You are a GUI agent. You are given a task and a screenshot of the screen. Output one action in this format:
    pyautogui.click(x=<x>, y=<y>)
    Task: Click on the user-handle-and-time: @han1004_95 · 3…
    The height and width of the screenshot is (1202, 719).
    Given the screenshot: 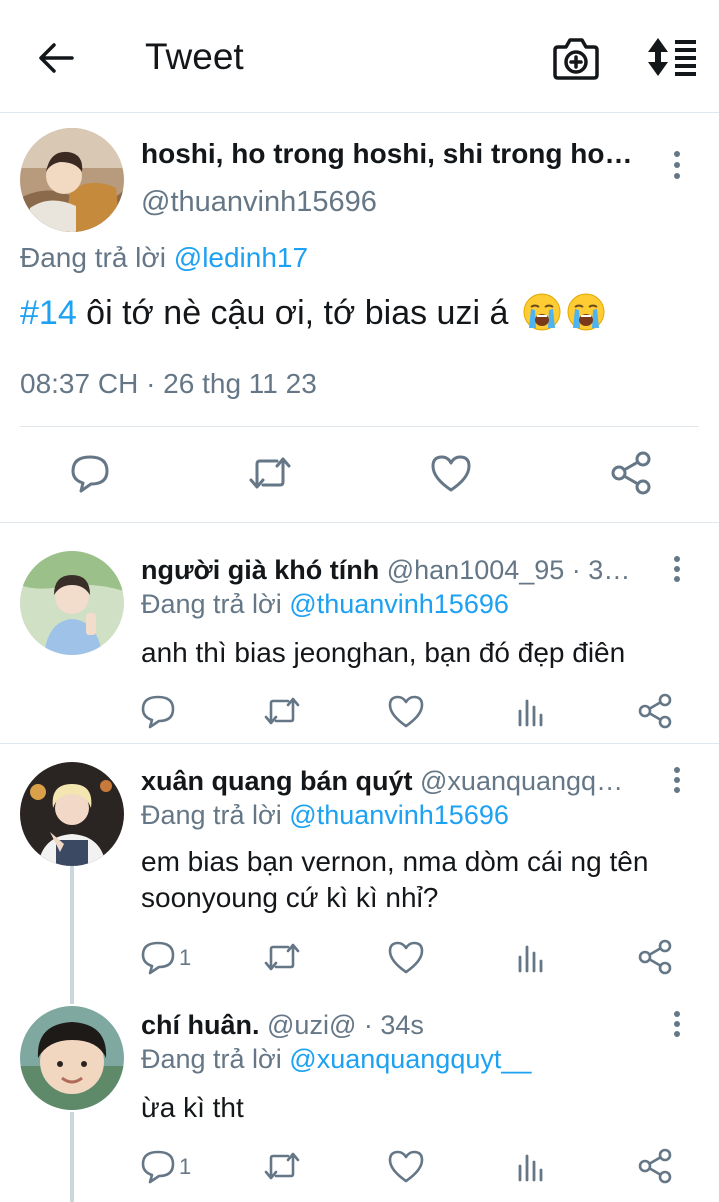 What is the action you would take?
    pyautogui.click(x=505, y=570)
    